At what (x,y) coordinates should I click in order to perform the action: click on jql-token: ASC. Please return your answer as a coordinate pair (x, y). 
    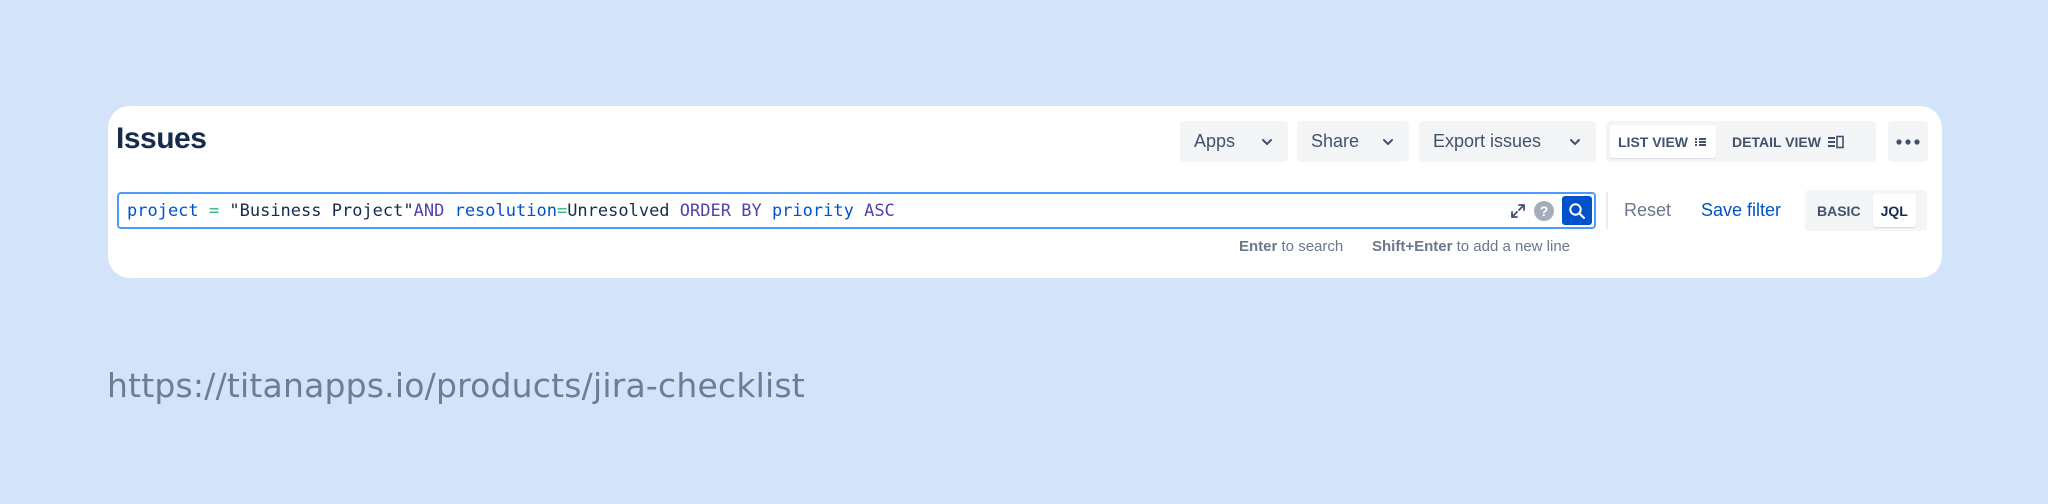
    Looking at the image, I should click on (879, 211).